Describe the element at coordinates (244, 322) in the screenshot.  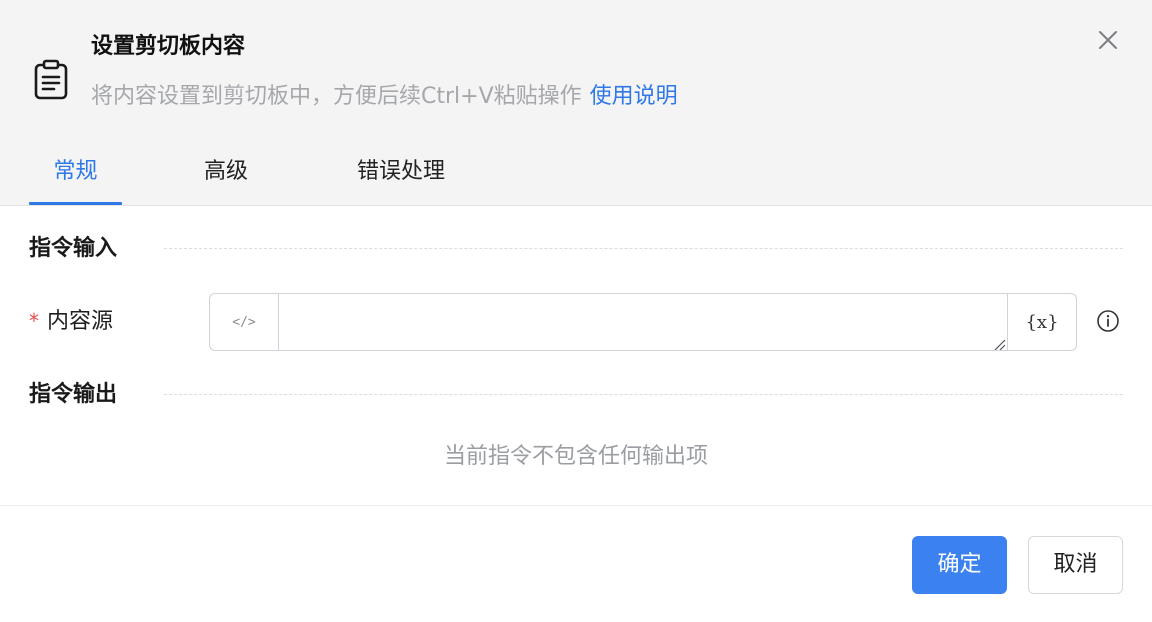
I see `code-mode-icon: </>` at that location.